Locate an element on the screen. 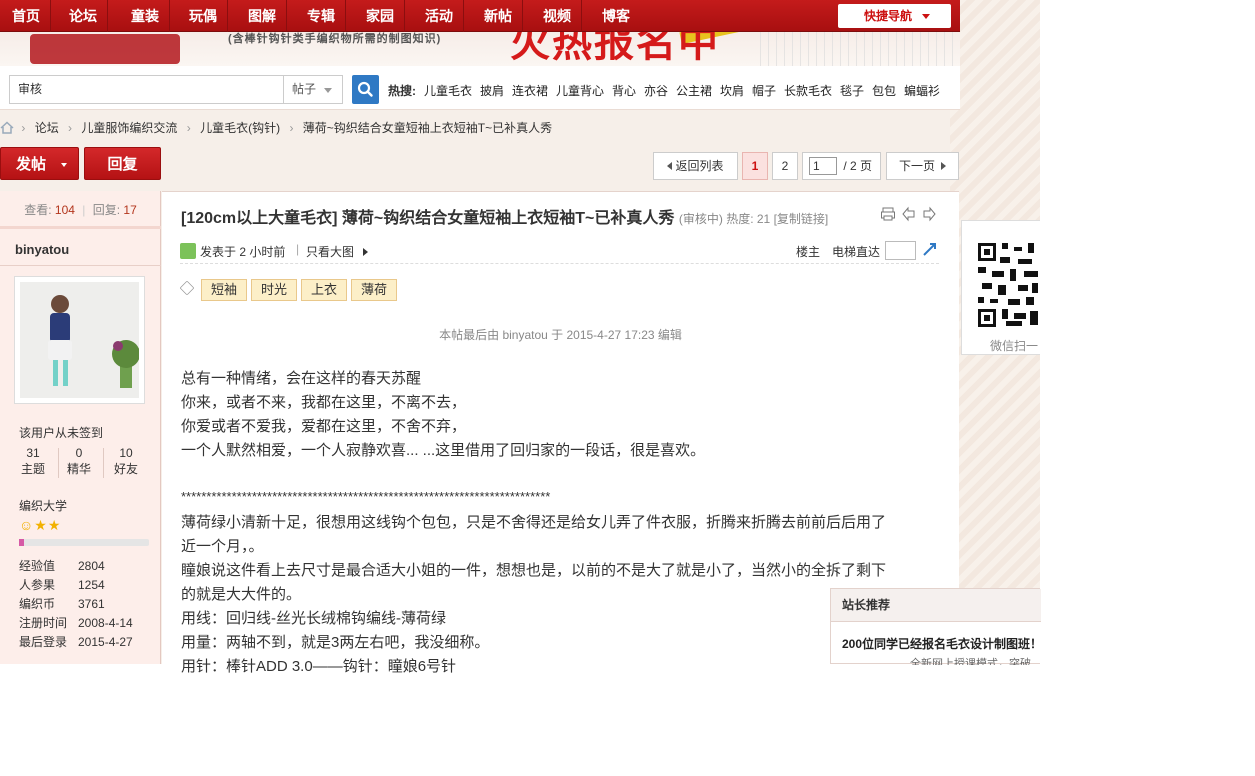 This screenshot has width=1255, height=776. info-coins: 编织币 3761 is located at coordinates (62, 604).